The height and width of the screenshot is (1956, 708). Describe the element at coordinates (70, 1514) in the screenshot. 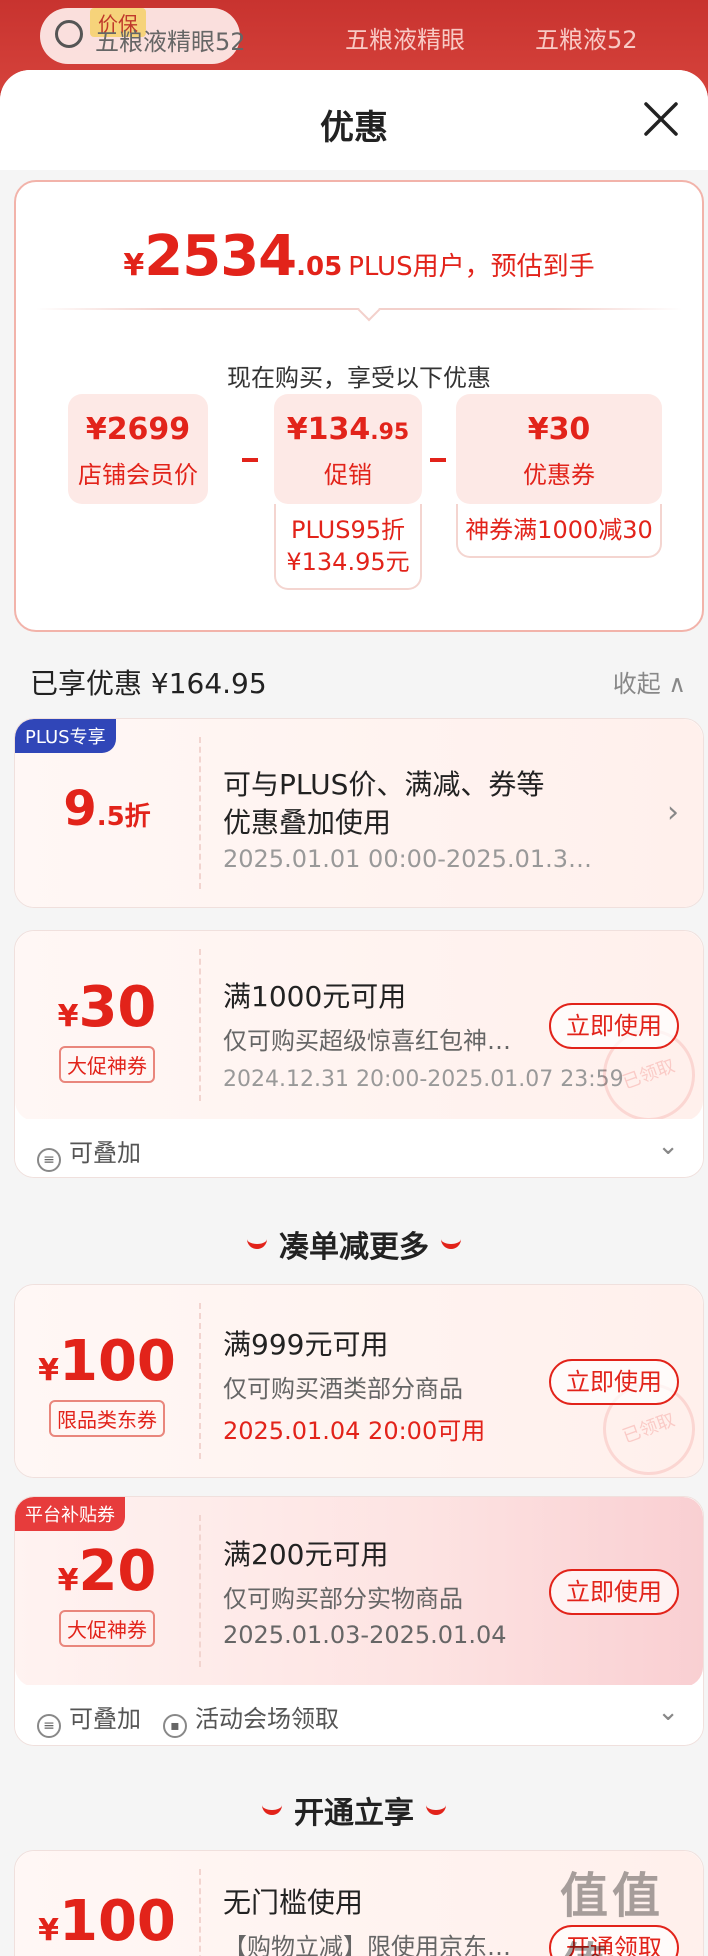

I see `platform-subsidy-badge: 平台补贴券` at that location.